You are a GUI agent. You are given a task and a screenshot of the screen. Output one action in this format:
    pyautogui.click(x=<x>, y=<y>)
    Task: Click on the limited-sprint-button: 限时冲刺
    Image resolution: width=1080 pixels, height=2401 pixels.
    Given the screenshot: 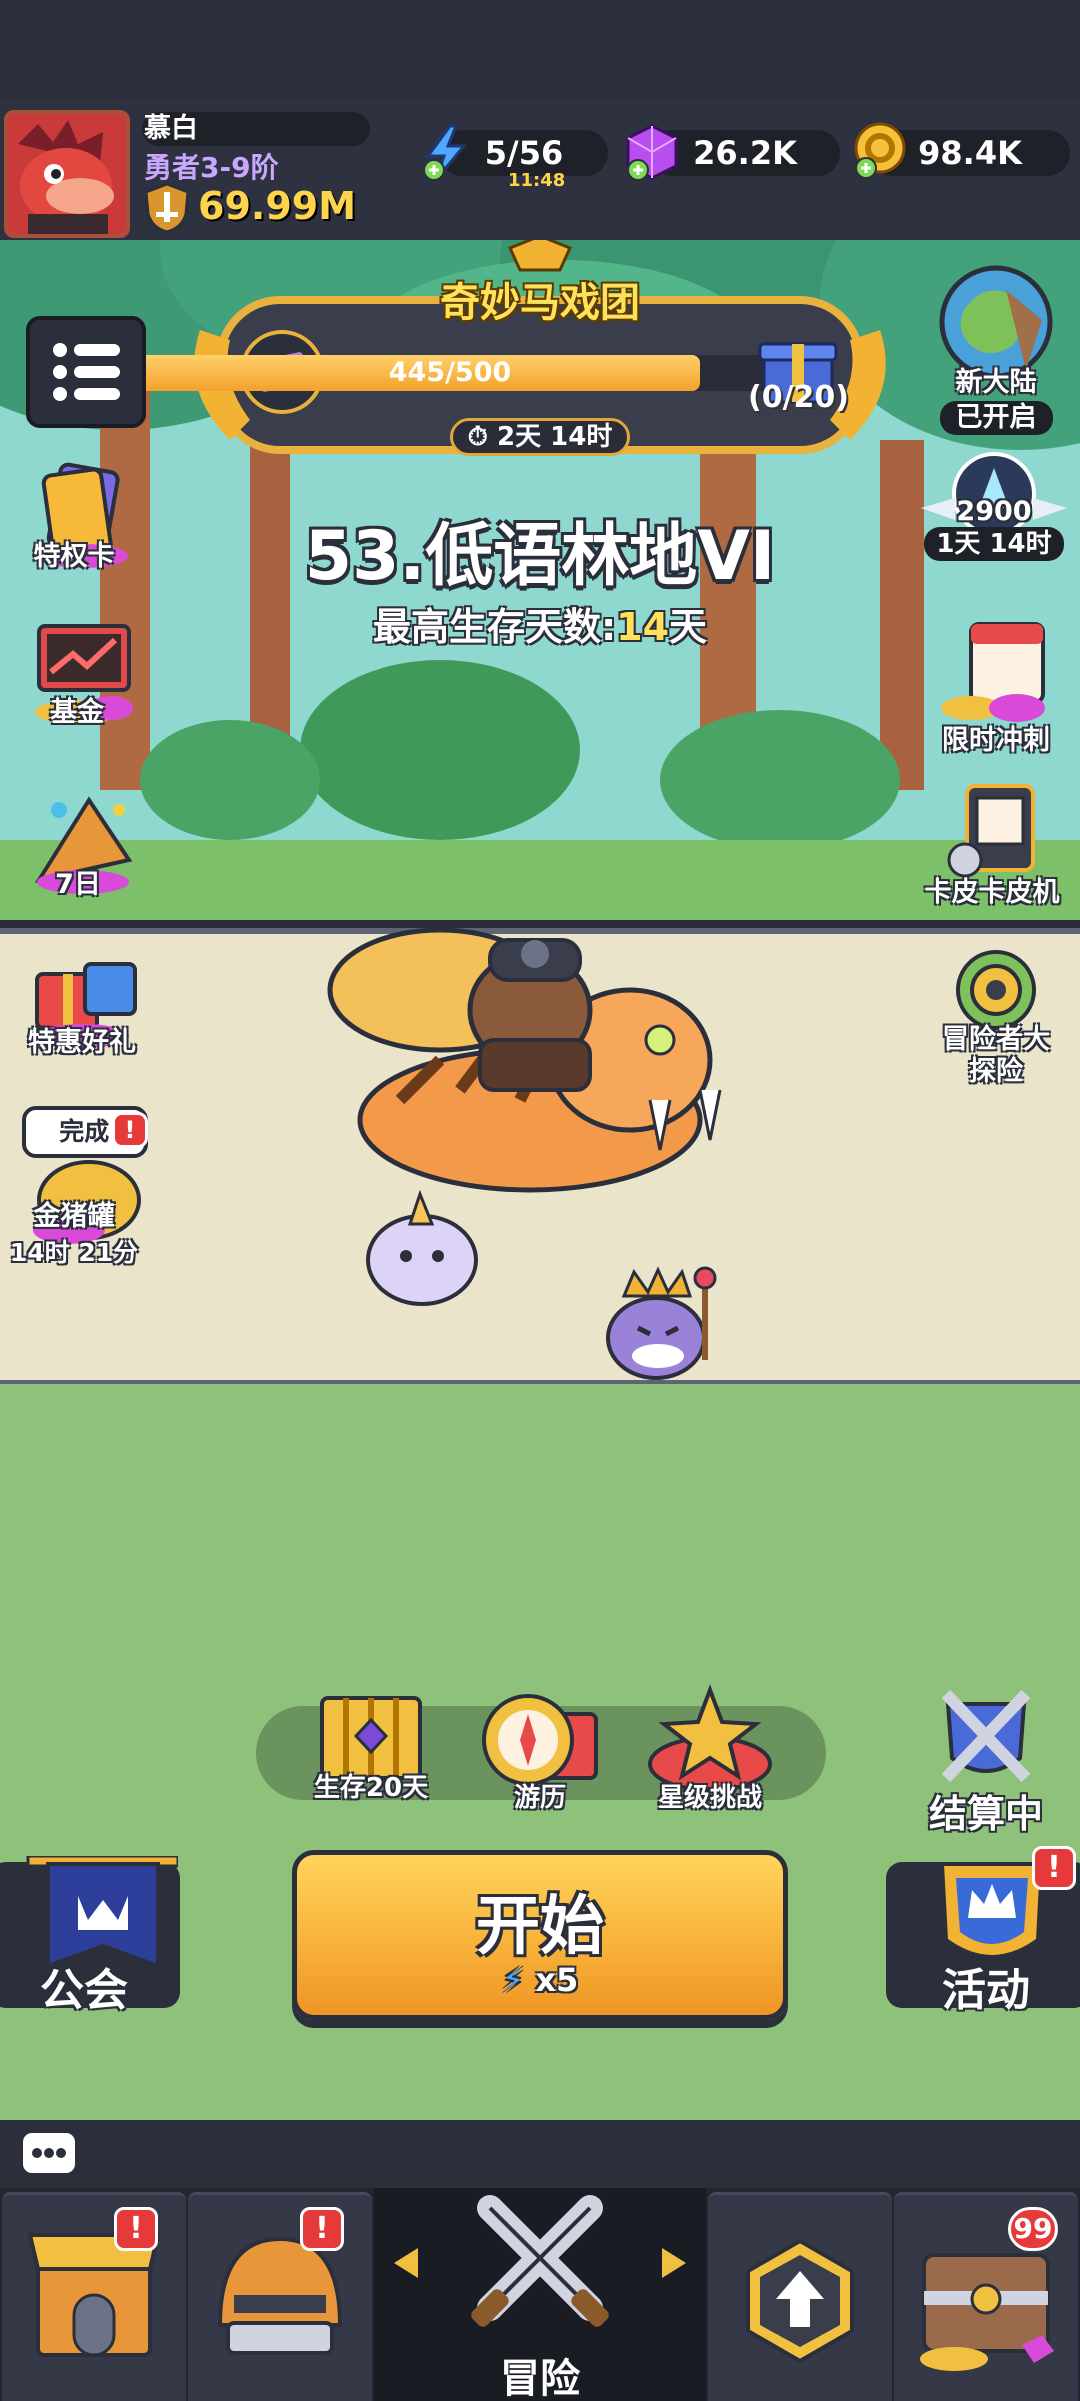 What is the action you would take?
    pyautogui.click(x=996, y=686)
    